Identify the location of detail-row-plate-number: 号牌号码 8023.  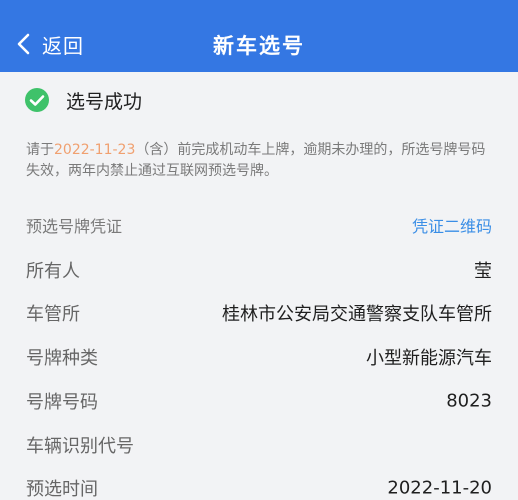
(259, 401).